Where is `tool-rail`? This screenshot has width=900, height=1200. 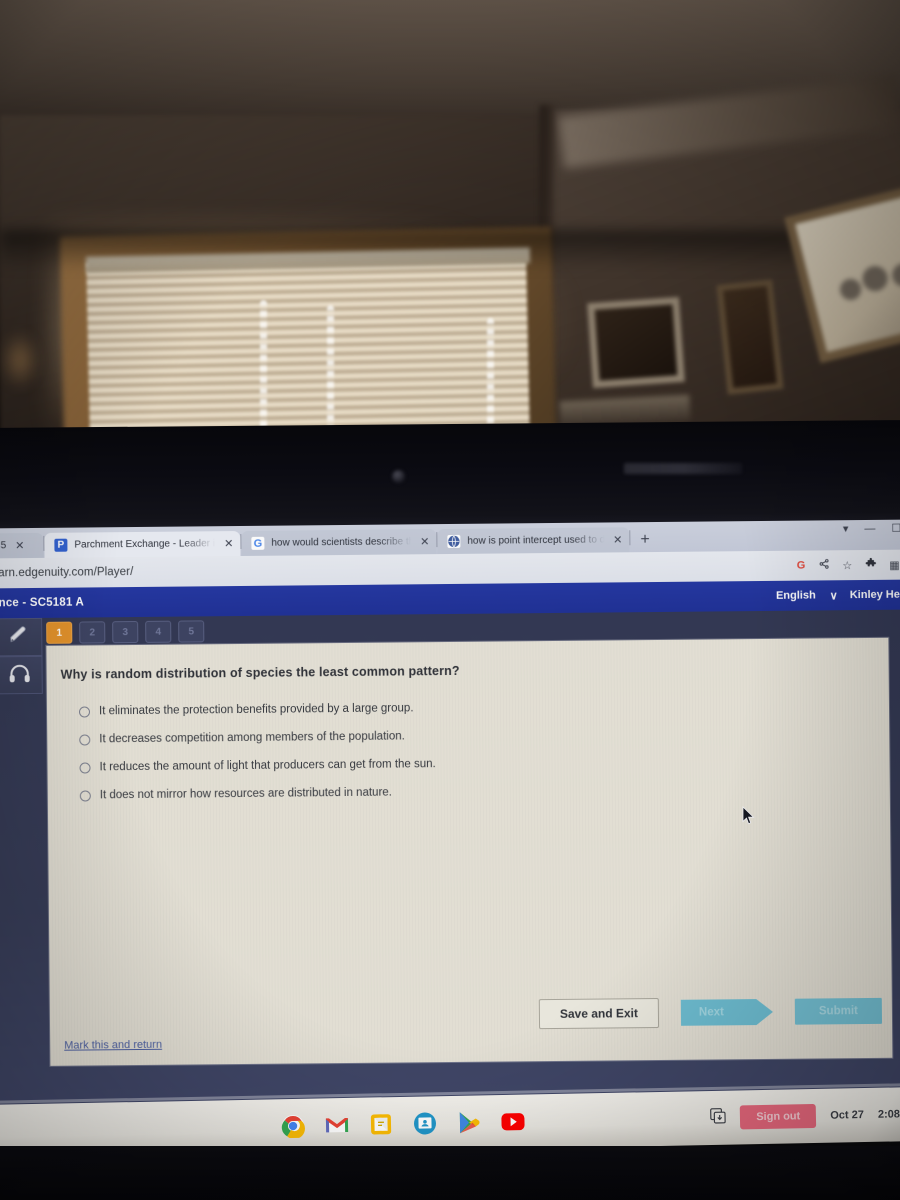 tool-rail is located at coordinates (21, 656).